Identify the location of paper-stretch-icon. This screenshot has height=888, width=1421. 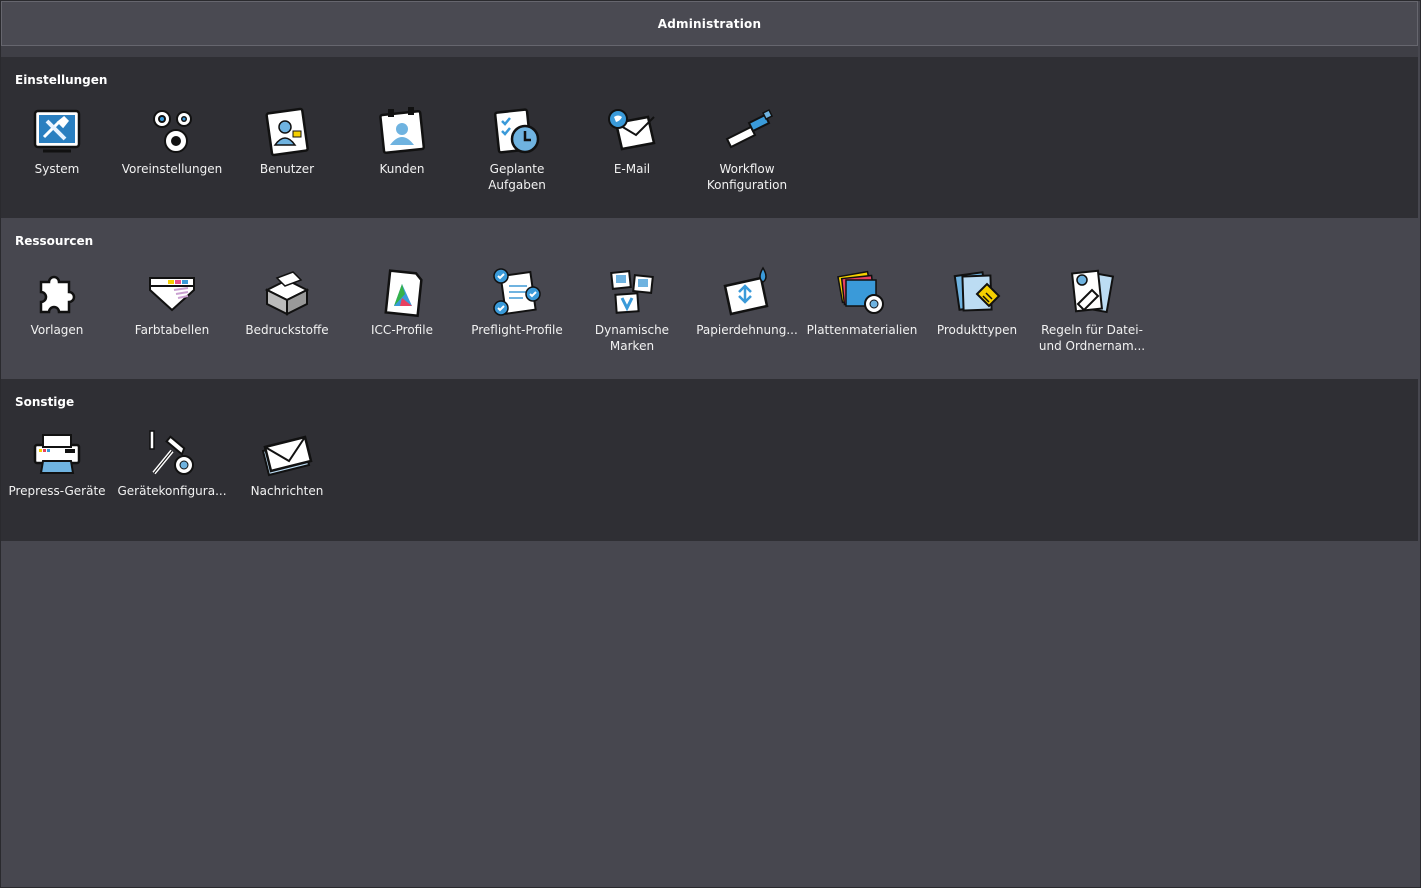
(746, 291).